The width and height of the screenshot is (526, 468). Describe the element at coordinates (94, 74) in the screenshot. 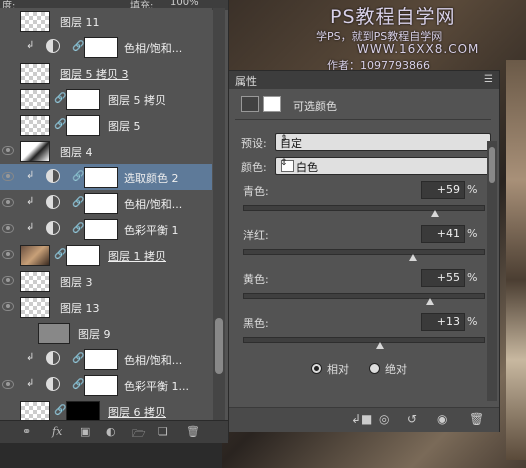

I see `layer-name: 图层 5 拷贝 3` at that location.